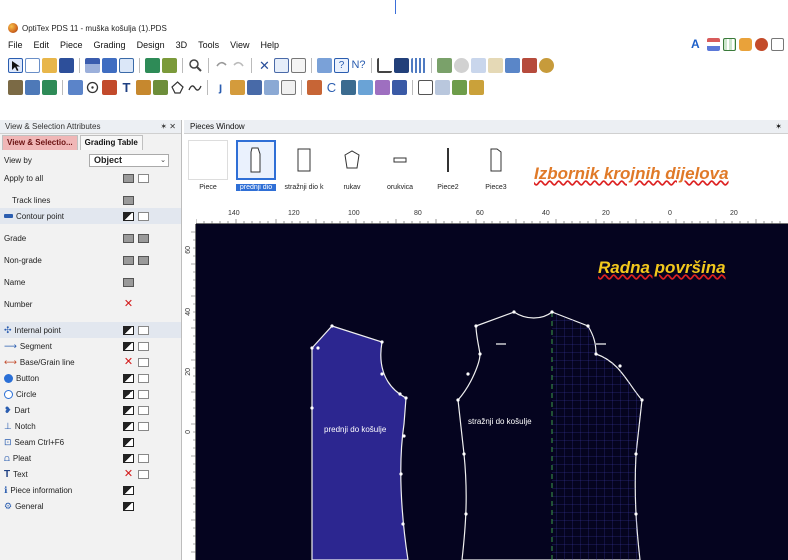  Describe the element at coordinates (109, 87) in the screenshot. I see `notch-tool-icon` at that location.